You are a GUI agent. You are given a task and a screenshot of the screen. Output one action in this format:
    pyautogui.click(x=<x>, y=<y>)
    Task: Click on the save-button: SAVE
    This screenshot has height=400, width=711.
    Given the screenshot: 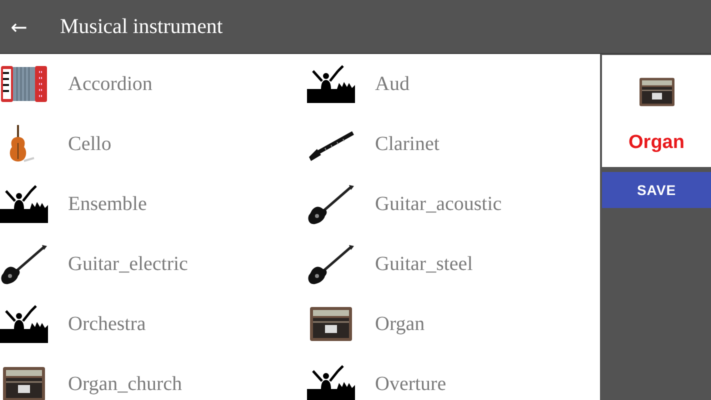 What is the action you would take?
    pyautogui.click(x=656, y=190)
    